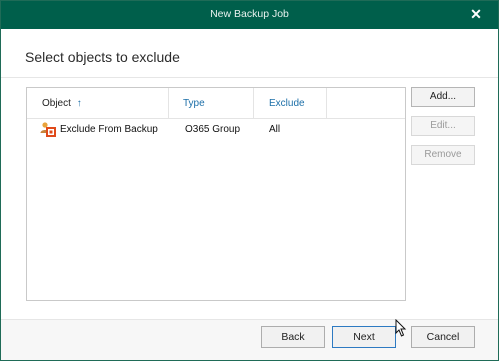 Image resolution: width=499 pixels, height=361 pixels. Describe the element at coordinates (102, 57) in the screenshot. I see `page-heading: Select objects to exclude` at that location.